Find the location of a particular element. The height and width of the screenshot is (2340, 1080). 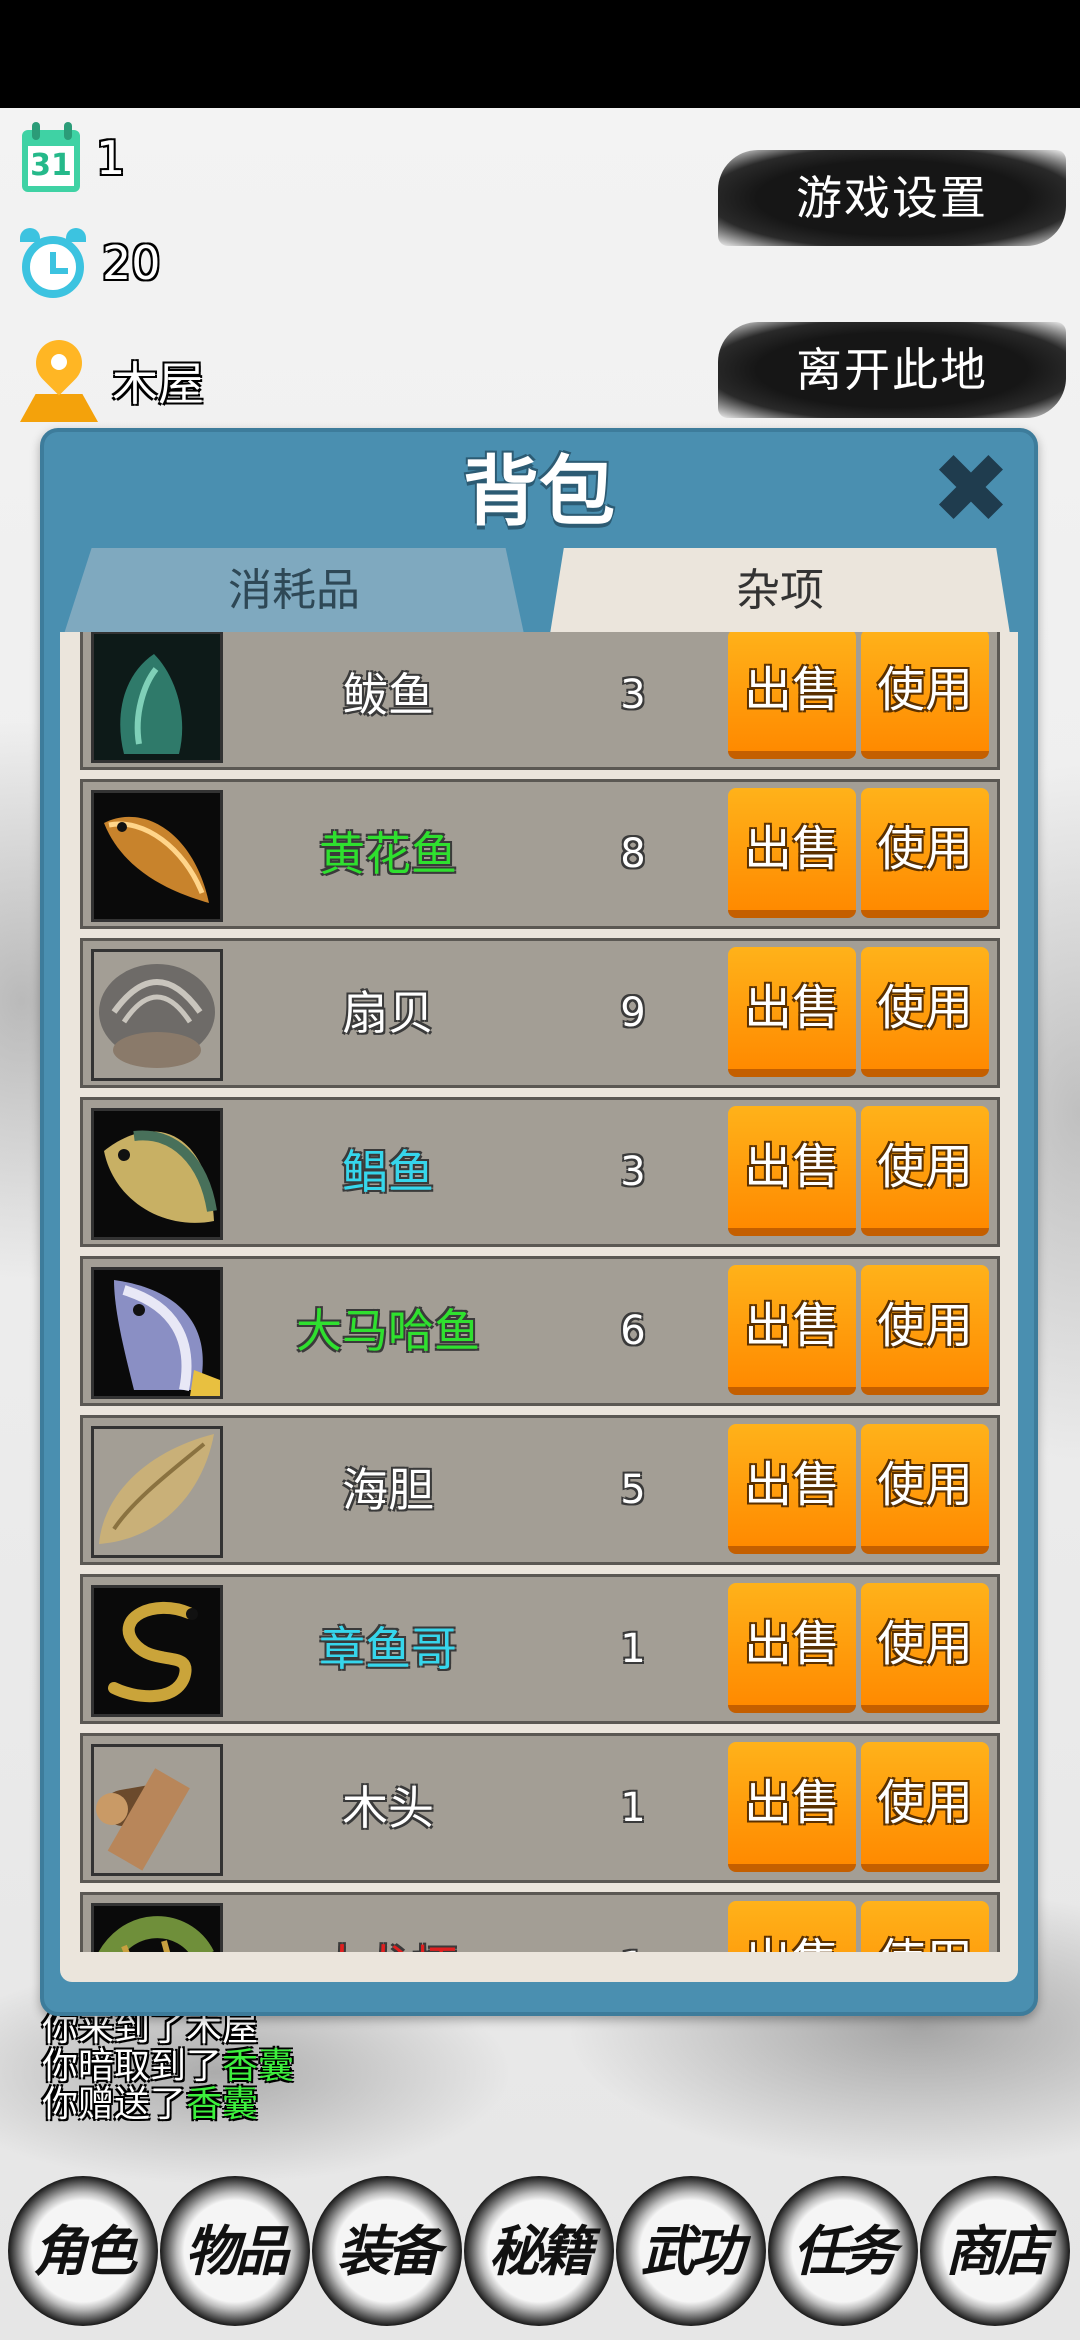

mackerel-icon is located at coordinates (157, 697).